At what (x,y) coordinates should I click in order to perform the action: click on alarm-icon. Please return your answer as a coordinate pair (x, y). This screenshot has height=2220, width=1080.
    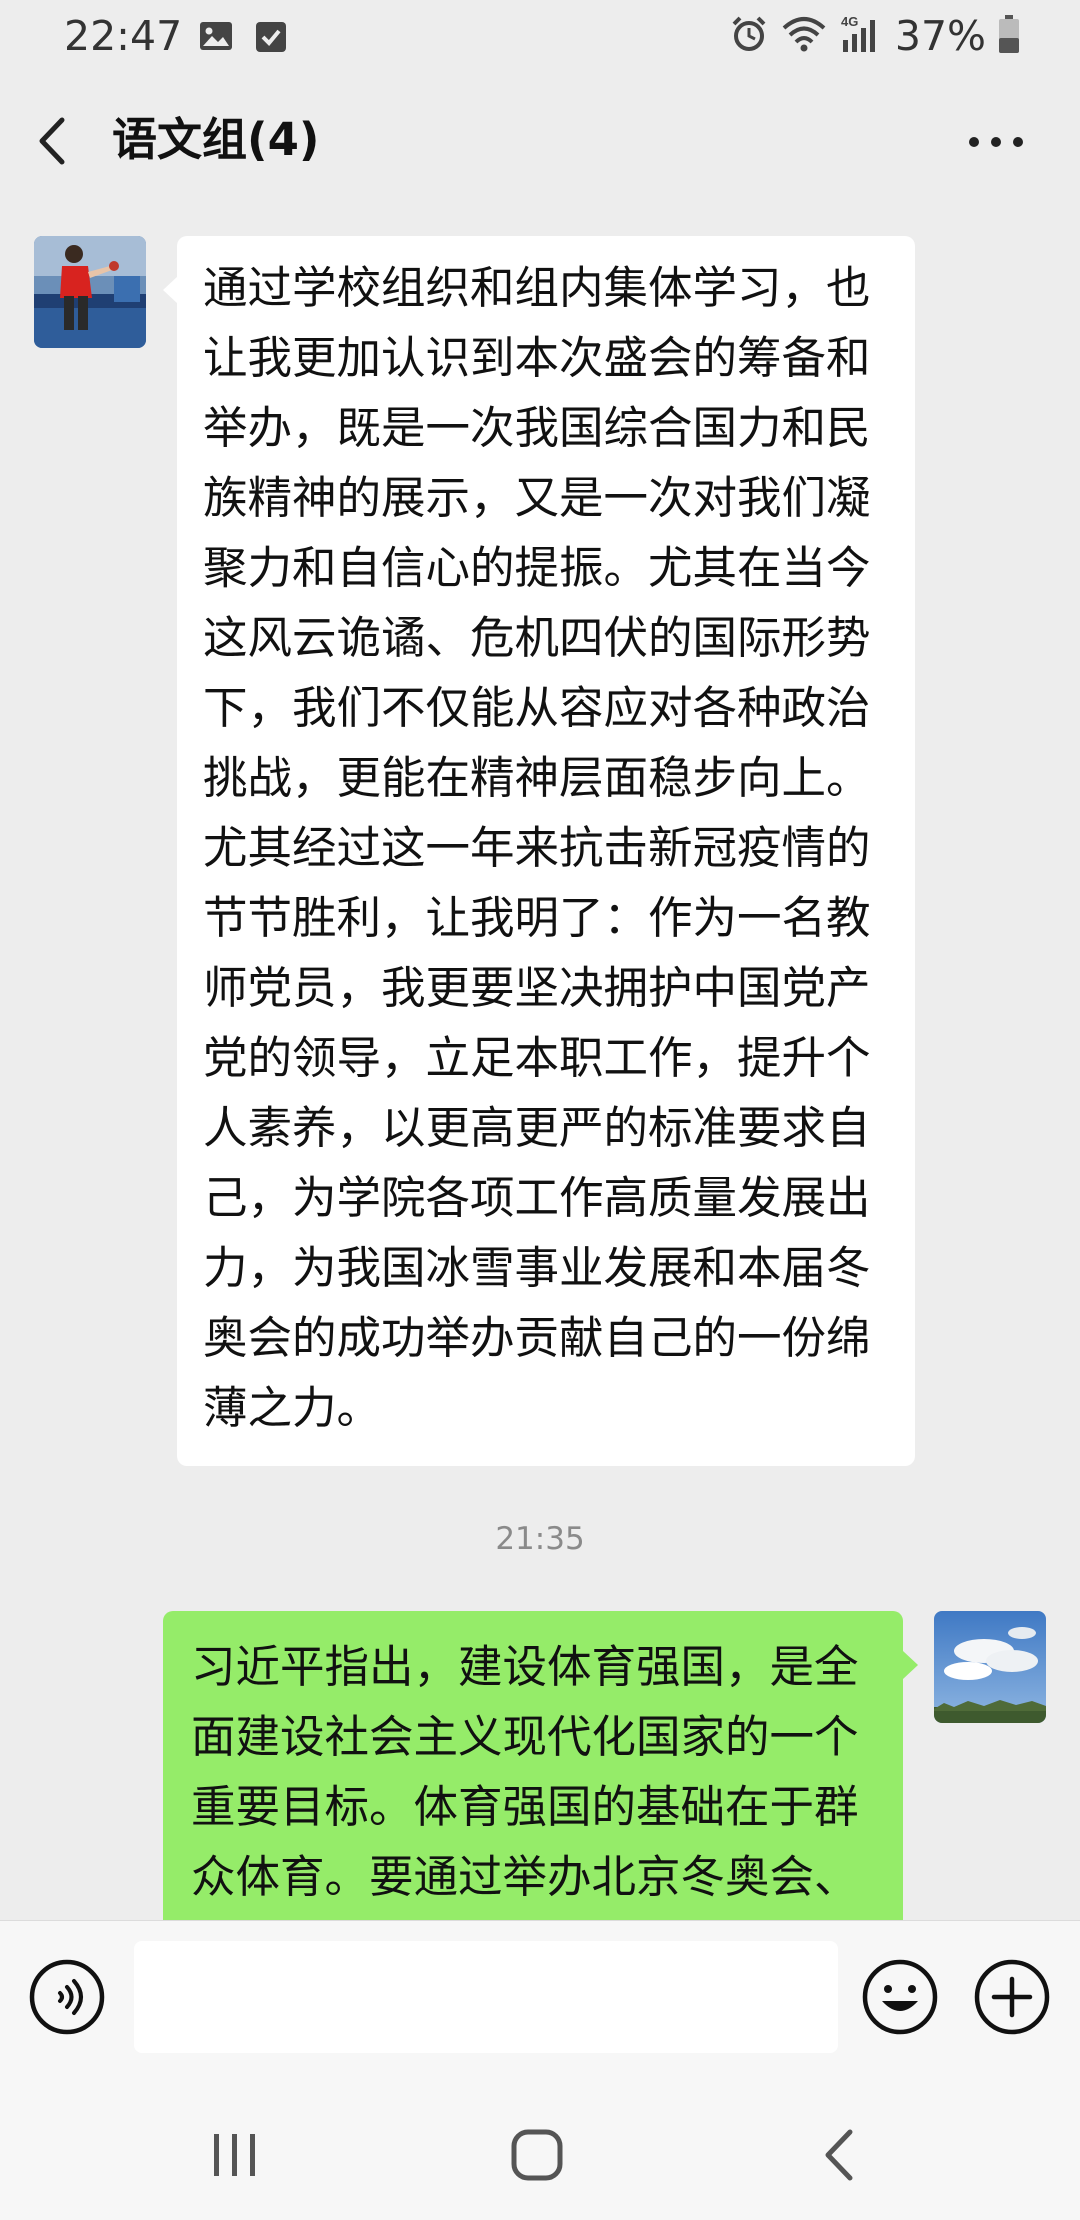
    Looking at the image, I should click on (749, 36).